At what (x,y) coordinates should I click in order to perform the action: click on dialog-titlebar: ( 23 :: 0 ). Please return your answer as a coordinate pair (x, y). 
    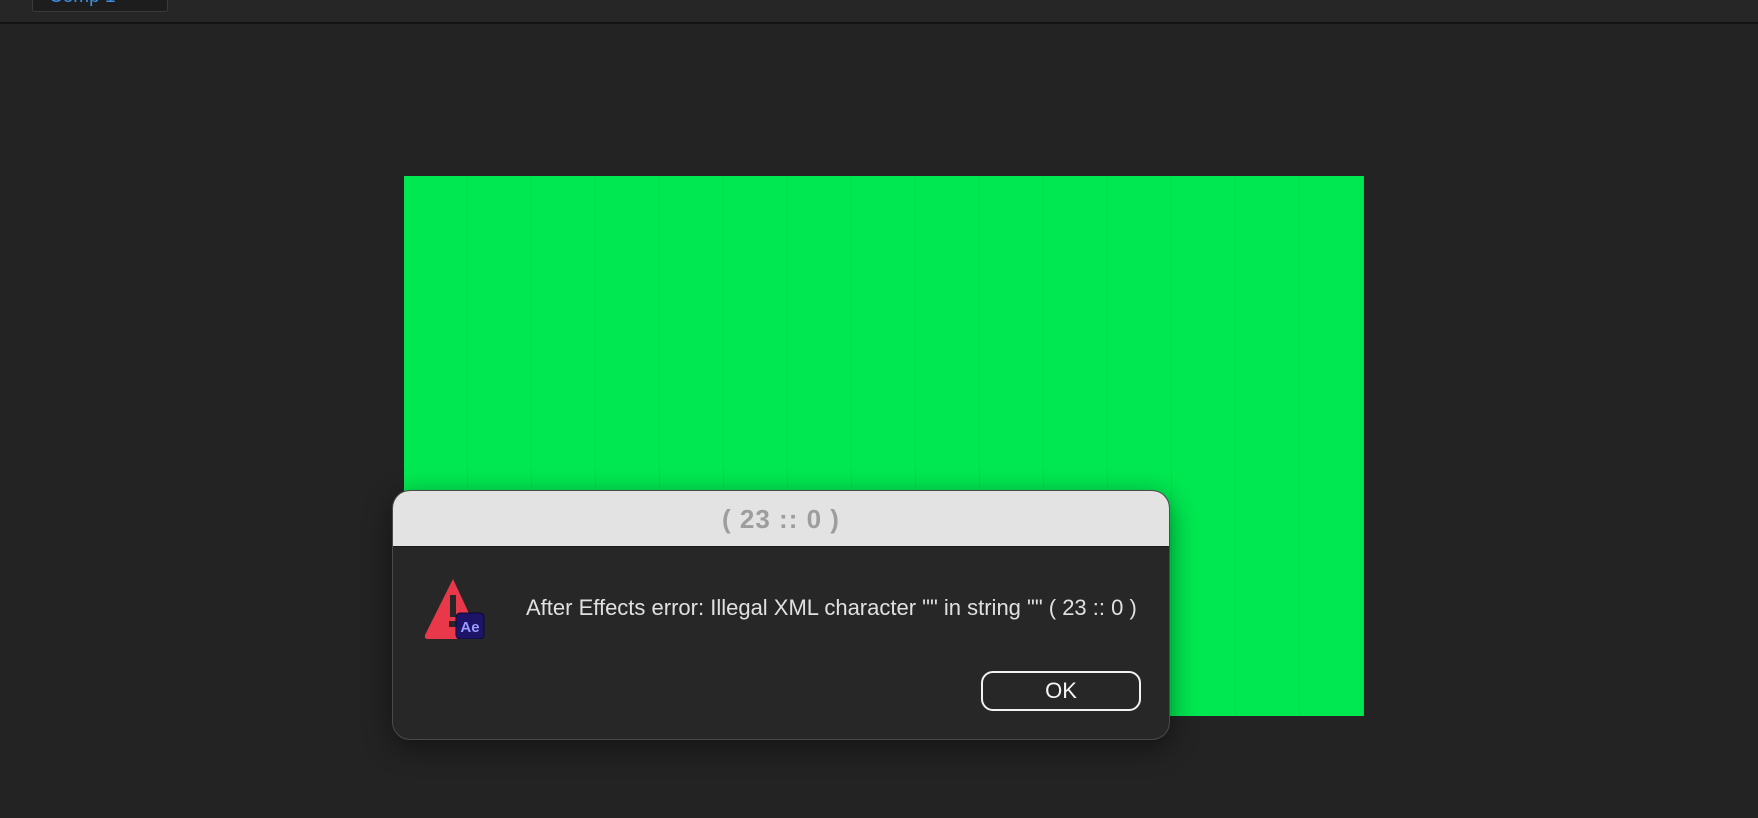
    Looking at the image, I should click on (781, 519).